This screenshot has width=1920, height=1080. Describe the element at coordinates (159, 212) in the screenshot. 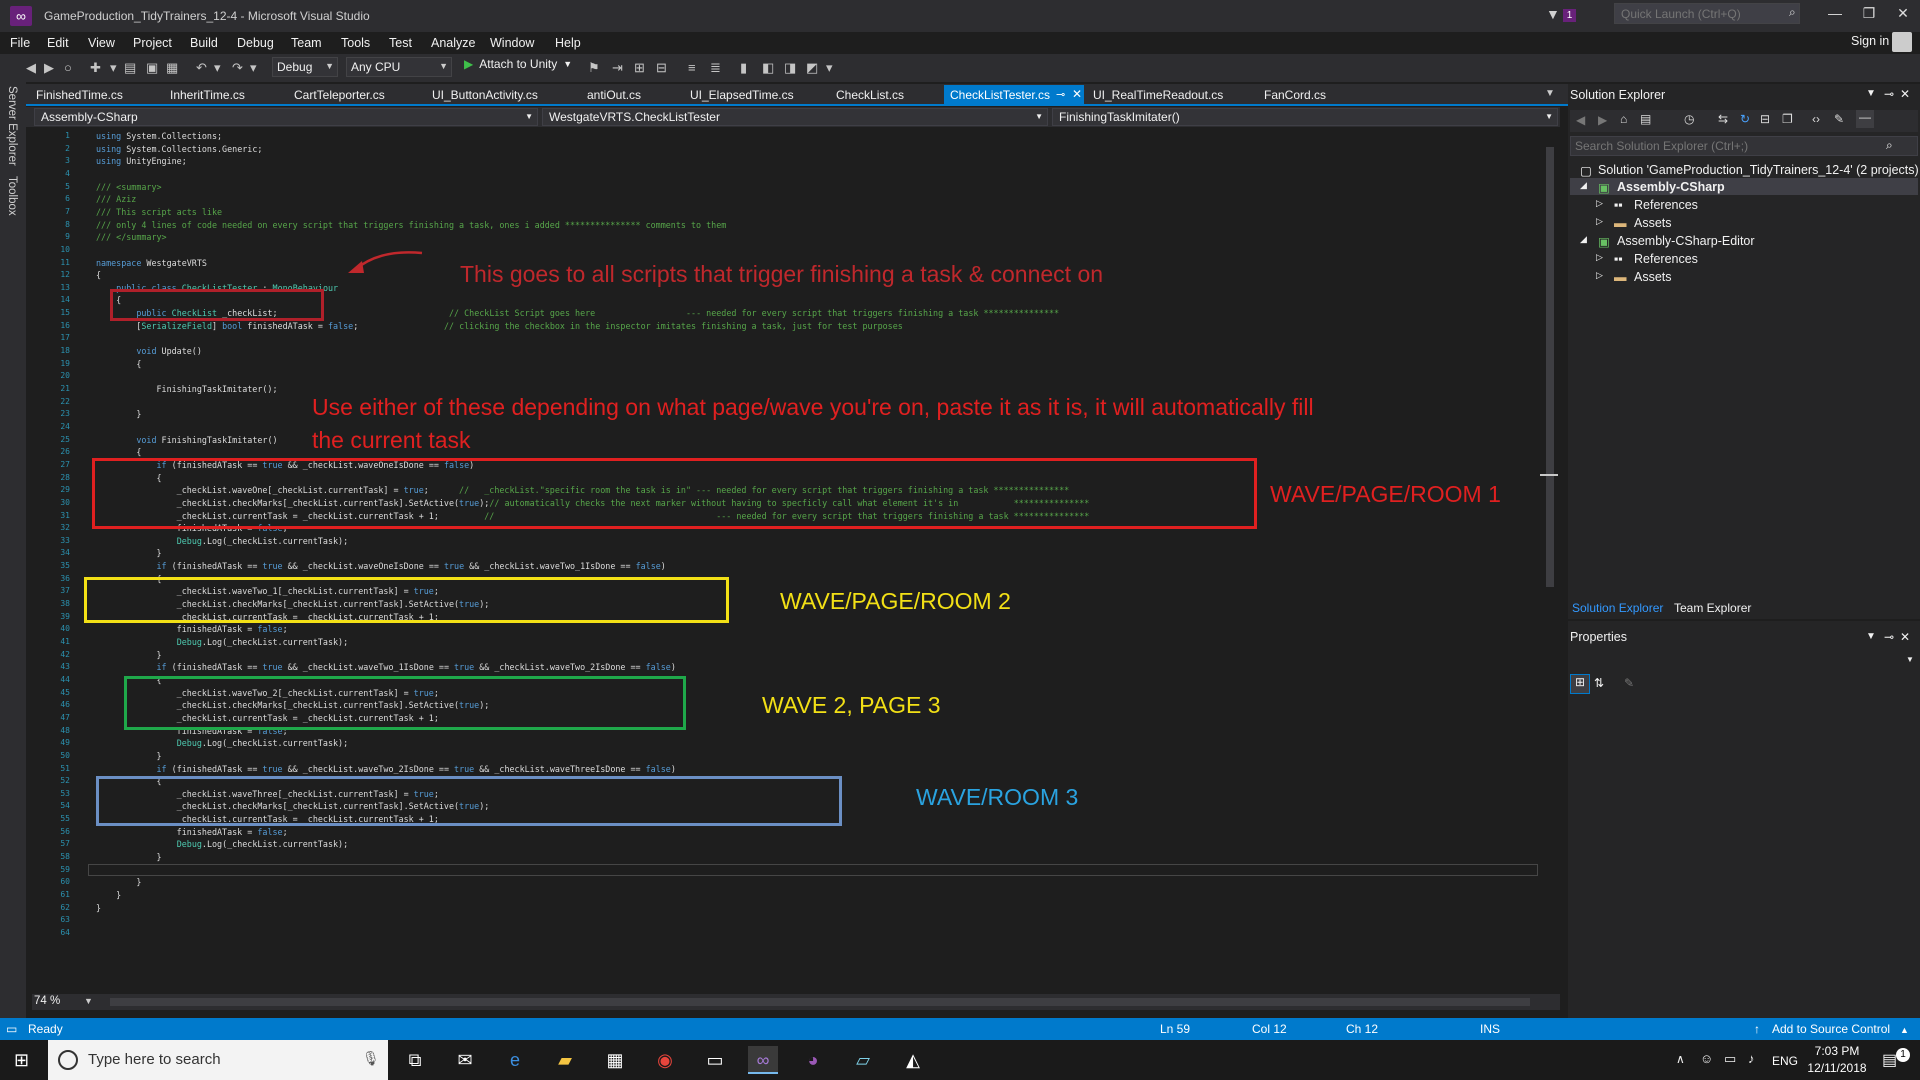

I see `code-line: /// This script acts like` at that location.